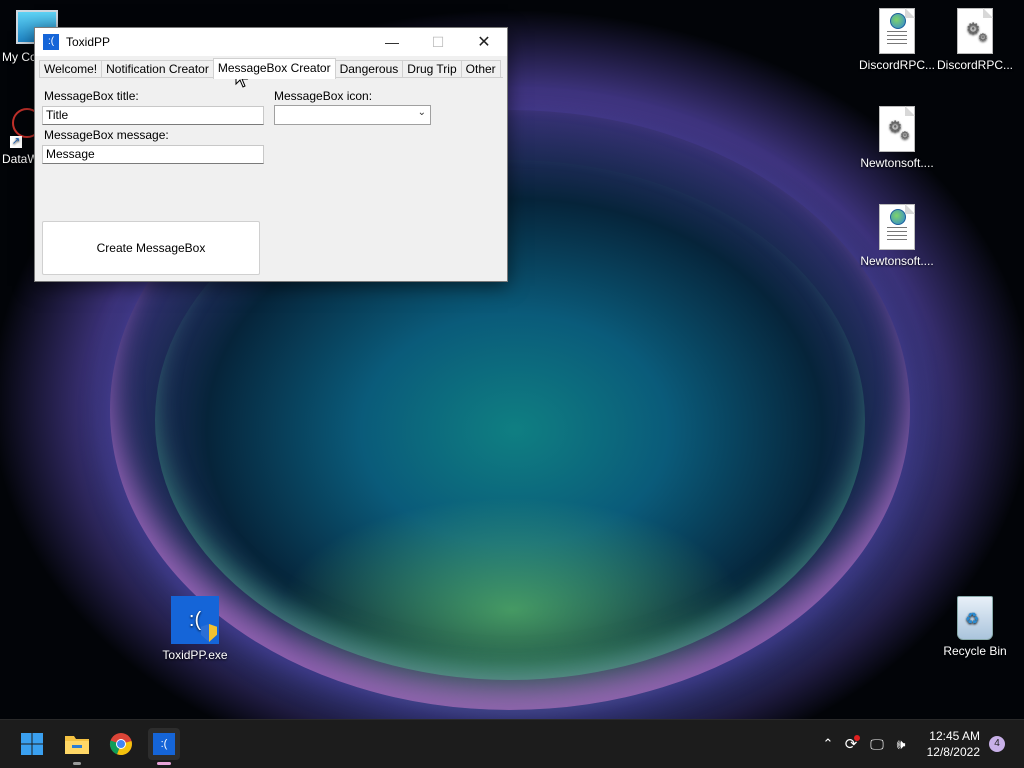  I want to click on chevron-up-icon: ⌃, so click(828, 744).